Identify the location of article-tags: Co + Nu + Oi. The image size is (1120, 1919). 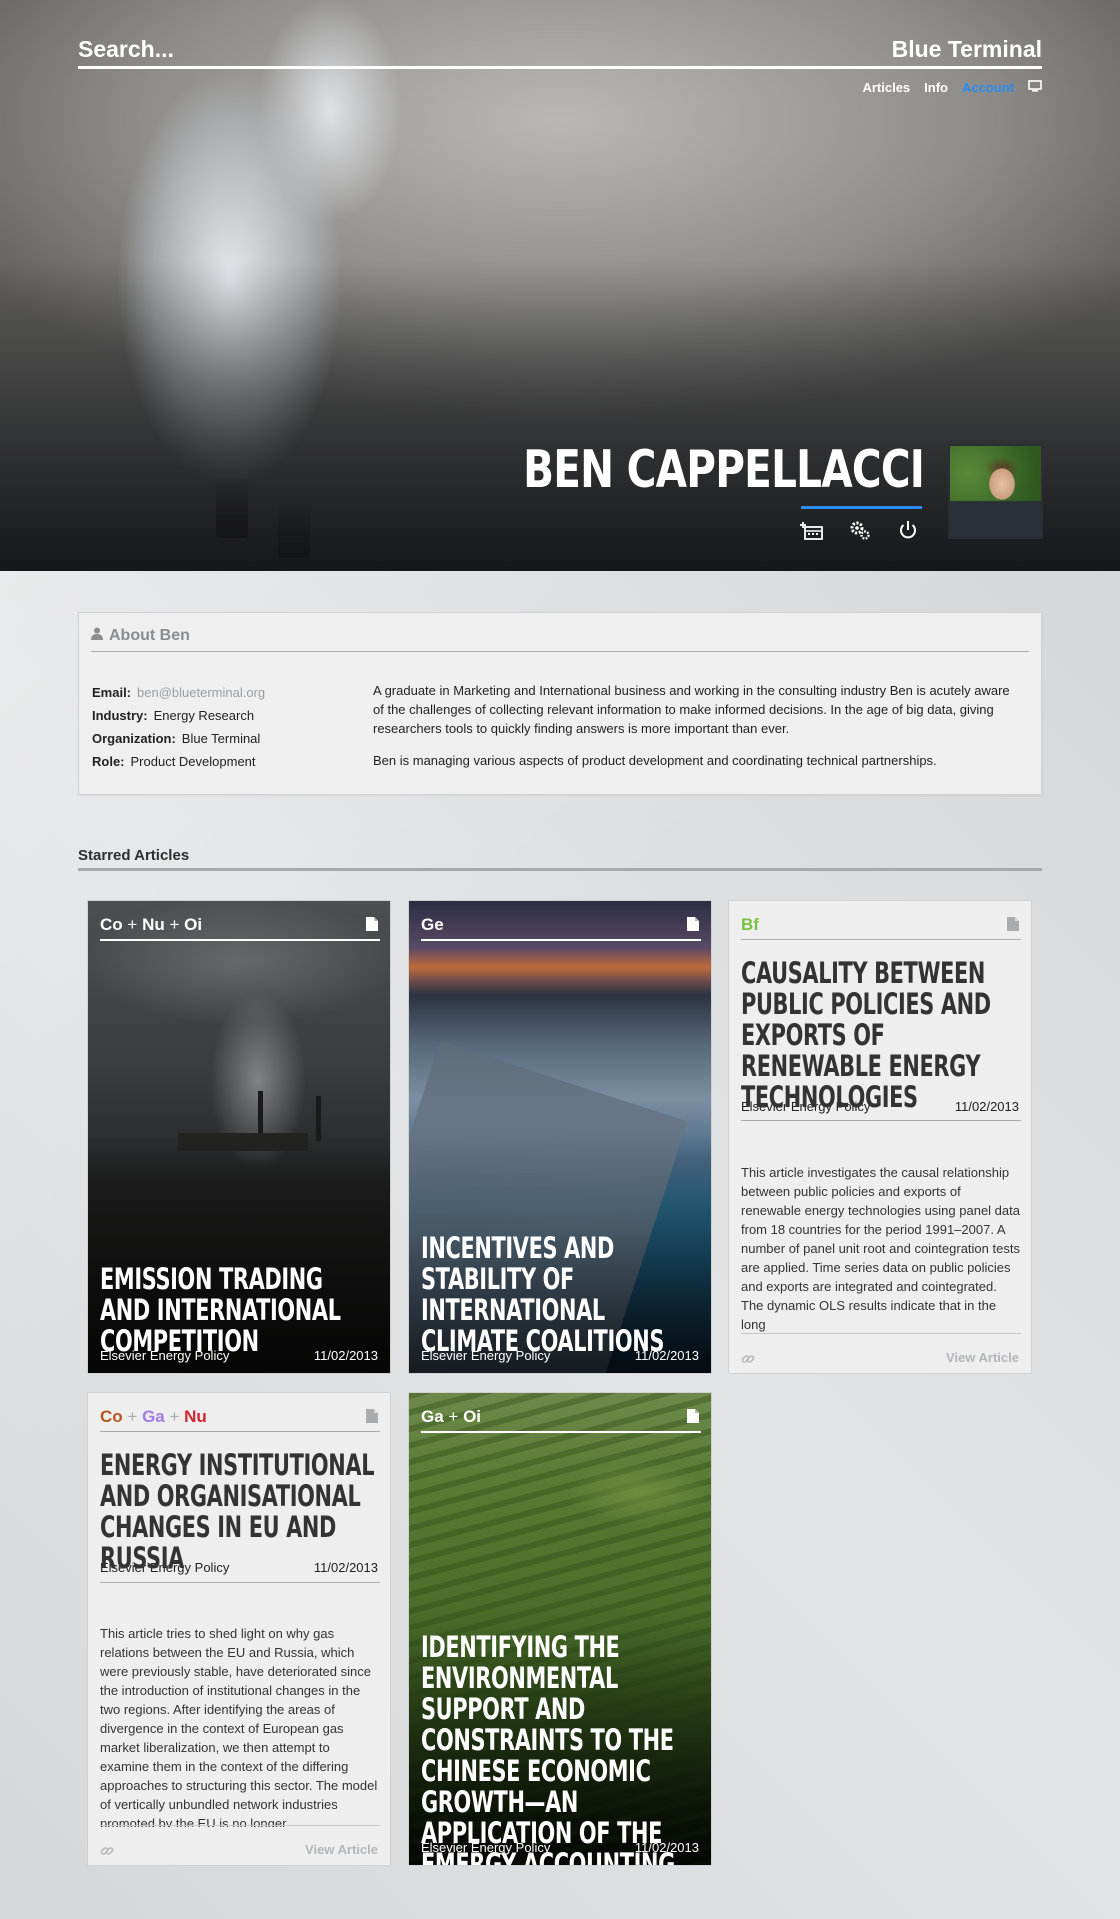
(151, 924).